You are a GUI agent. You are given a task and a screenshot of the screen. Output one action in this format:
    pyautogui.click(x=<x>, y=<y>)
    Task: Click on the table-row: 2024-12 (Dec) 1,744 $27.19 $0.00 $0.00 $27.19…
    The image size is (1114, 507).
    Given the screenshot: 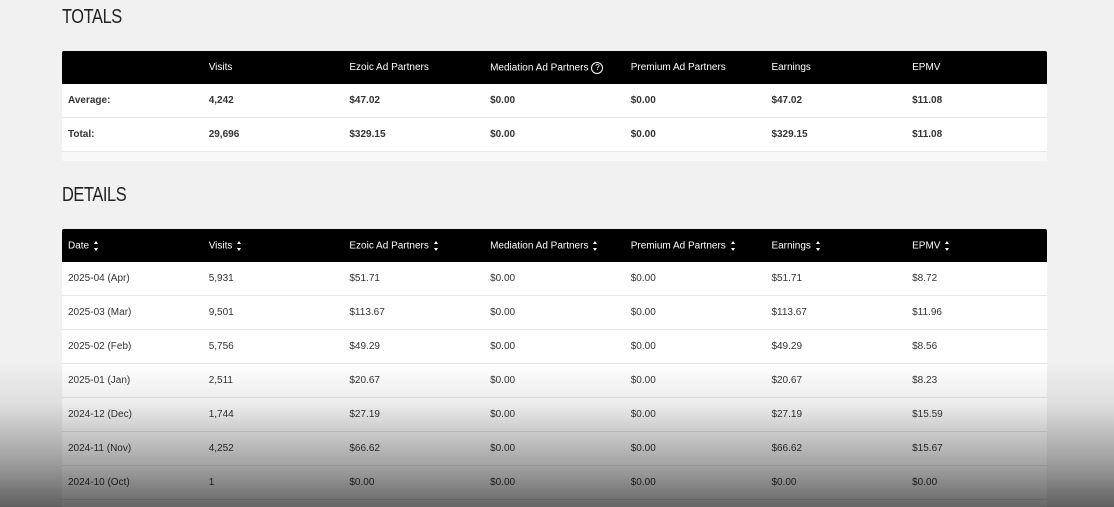 What is the action you would take?
    pyautogui.click(x=554, y=415)
    